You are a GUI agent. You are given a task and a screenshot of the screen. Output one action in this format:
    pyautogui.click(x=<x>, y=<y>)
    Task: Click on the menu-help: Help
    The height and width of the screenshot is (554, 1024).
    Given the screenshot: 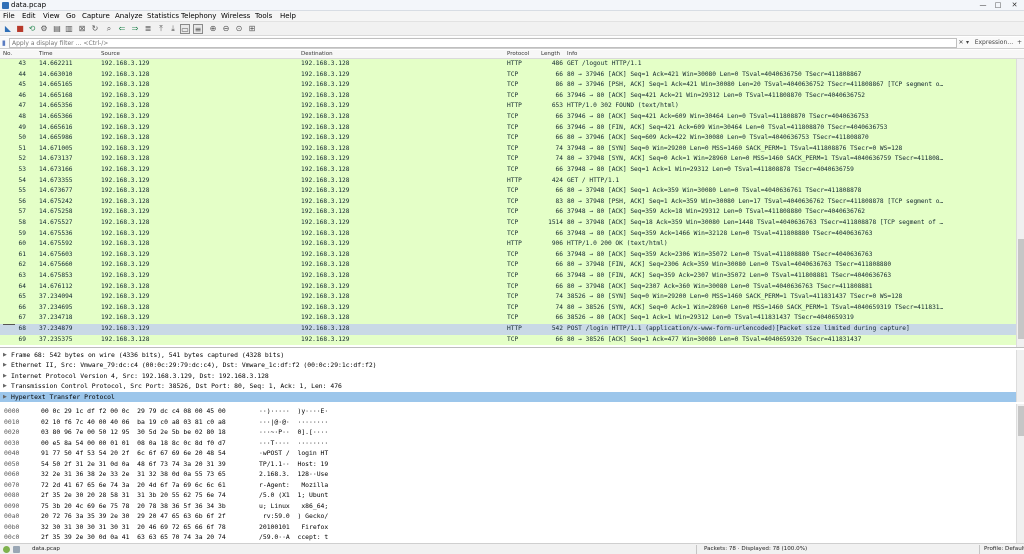 What is the action you would take?
    pyautogui.click(x=288, y=16)
    